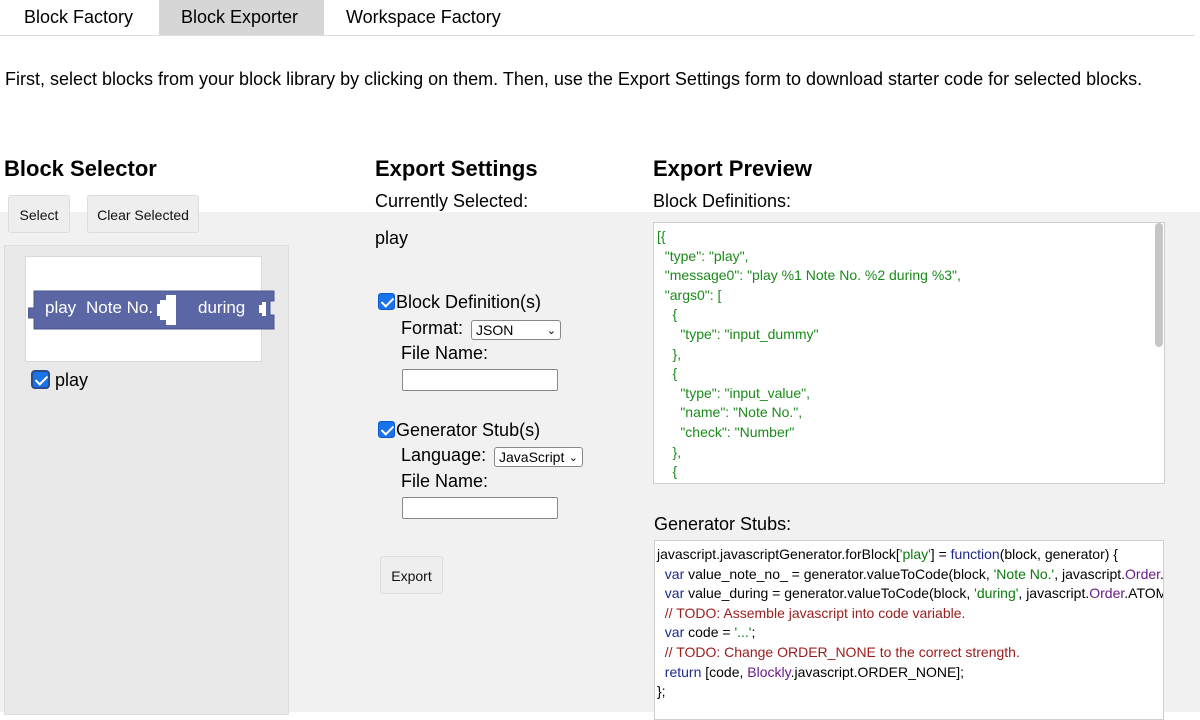 This screenshot has width=1200, height=720. Describe the element at coordinates (661, 236) in the screenshot. I see `code-line: [{` at that location.